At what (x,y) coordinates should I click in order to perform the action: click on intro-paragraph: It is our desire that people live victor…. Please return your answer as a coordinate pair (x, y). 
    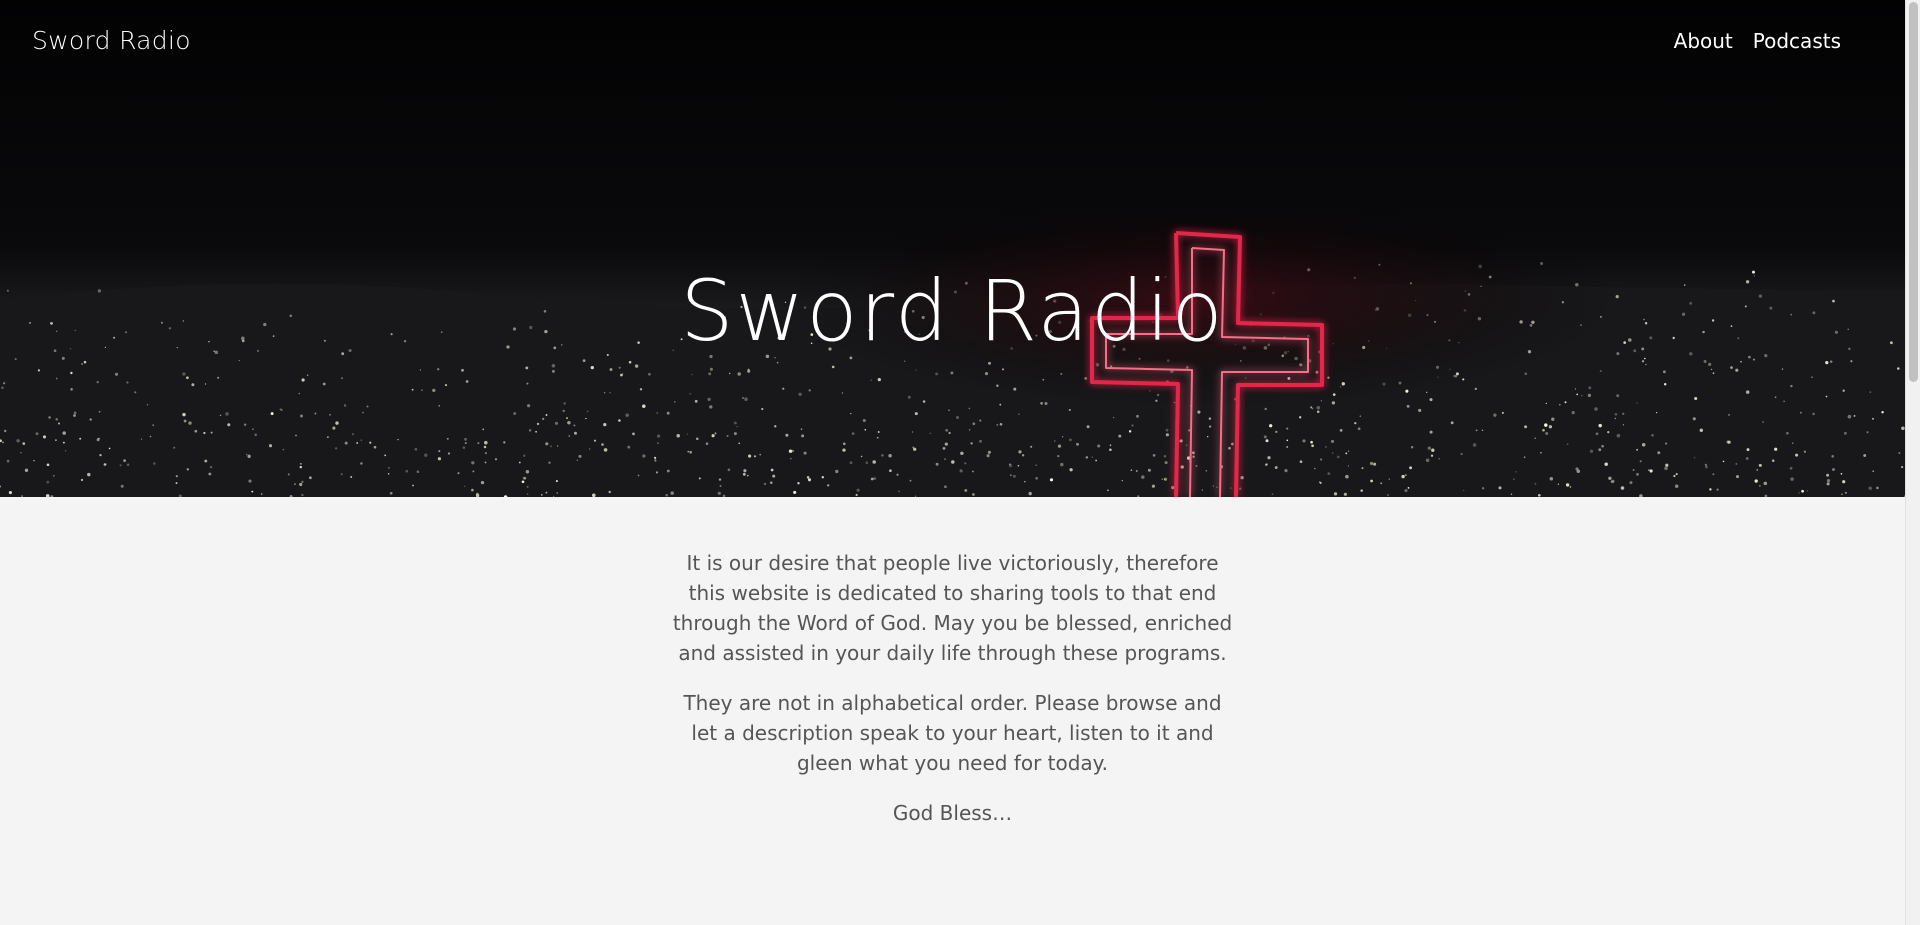
    Looking at the image, I should click on (952, 608).